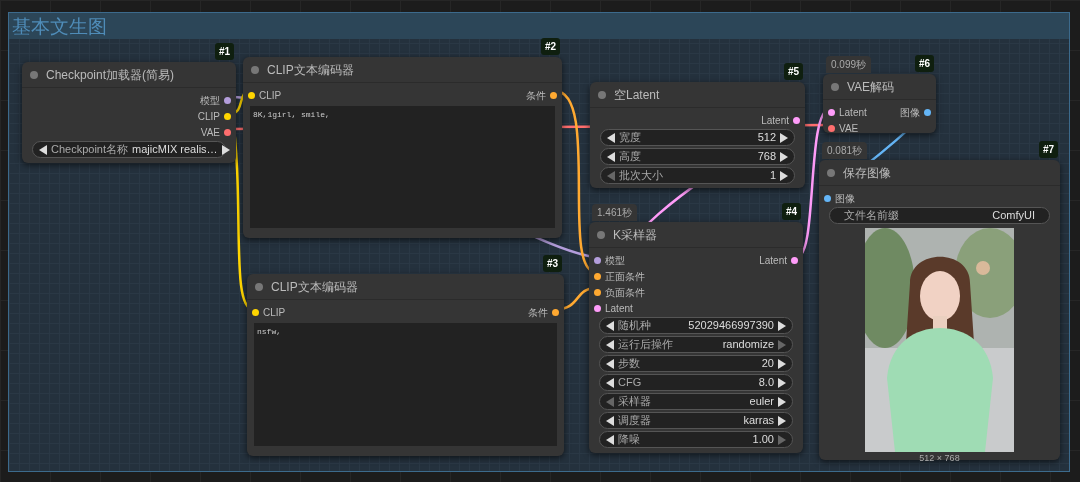 This screenshot has width=1080, height=482. Describe the element at coordinates (791, 211) in the screenshot. I see `node-id-badge: #4` at that location.